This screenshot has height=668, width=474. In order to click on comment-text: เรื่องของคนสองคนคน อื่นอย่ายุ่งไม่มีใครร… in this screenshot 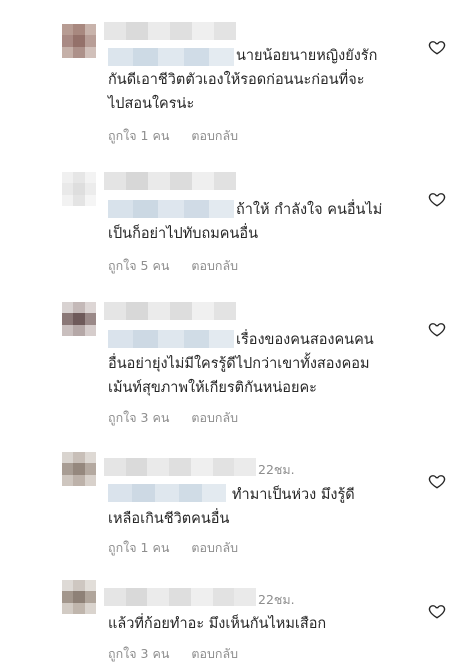, I will do `click(241, 364)`.